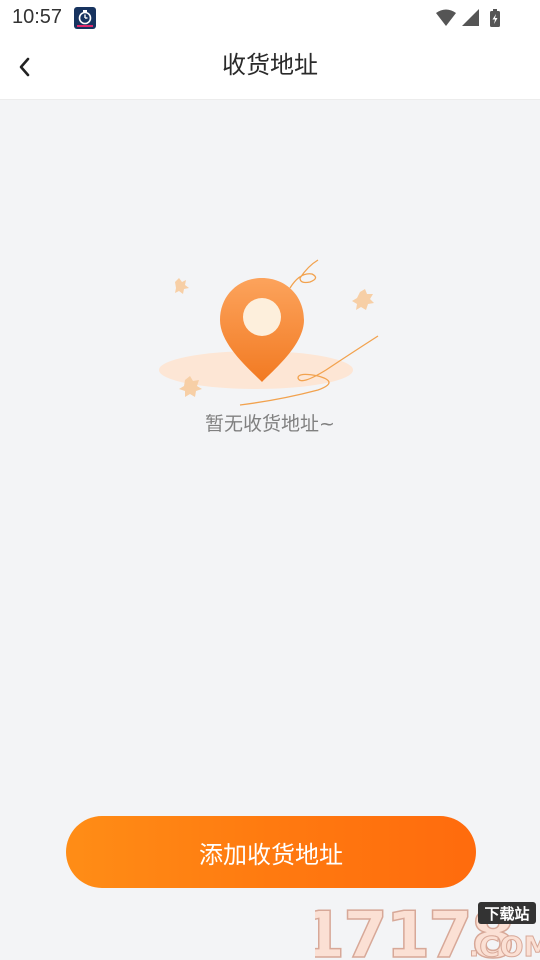 This screenshot has height=960, width=540. What do you see at coordinates (85, 18) in the screenshot?
I see `app-notification-icon` at bounding box center [85, 18].